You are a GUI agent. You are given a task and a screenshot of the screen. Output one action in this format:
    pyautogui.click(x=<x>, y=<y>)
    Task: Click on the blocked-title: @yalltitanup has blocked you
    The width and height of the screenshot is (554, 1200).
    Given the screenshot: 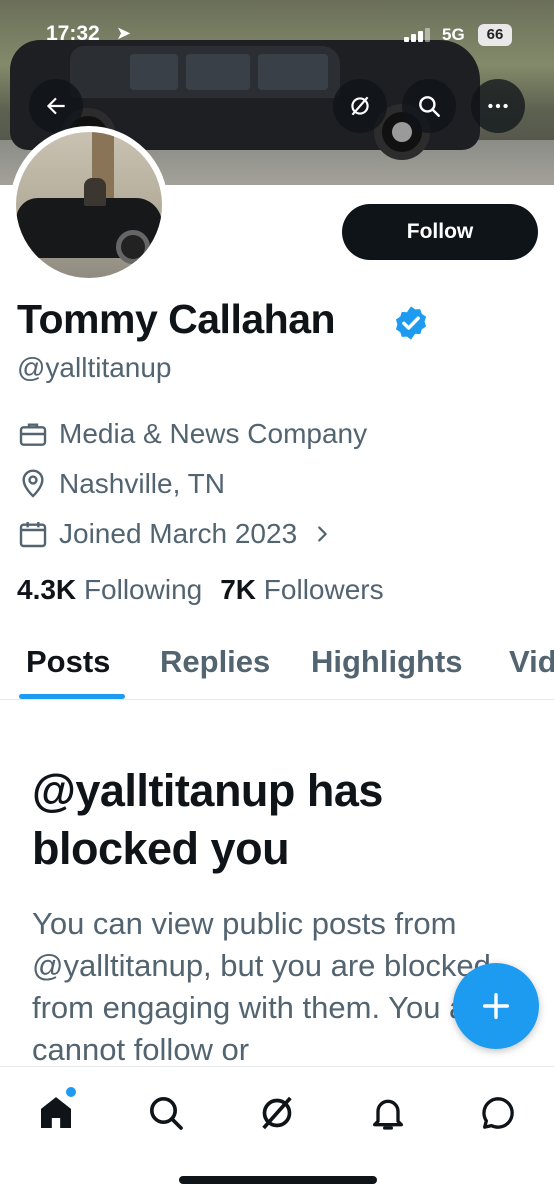 What is the action you would take?
    pyautogui.click(x=207, y=819)
    